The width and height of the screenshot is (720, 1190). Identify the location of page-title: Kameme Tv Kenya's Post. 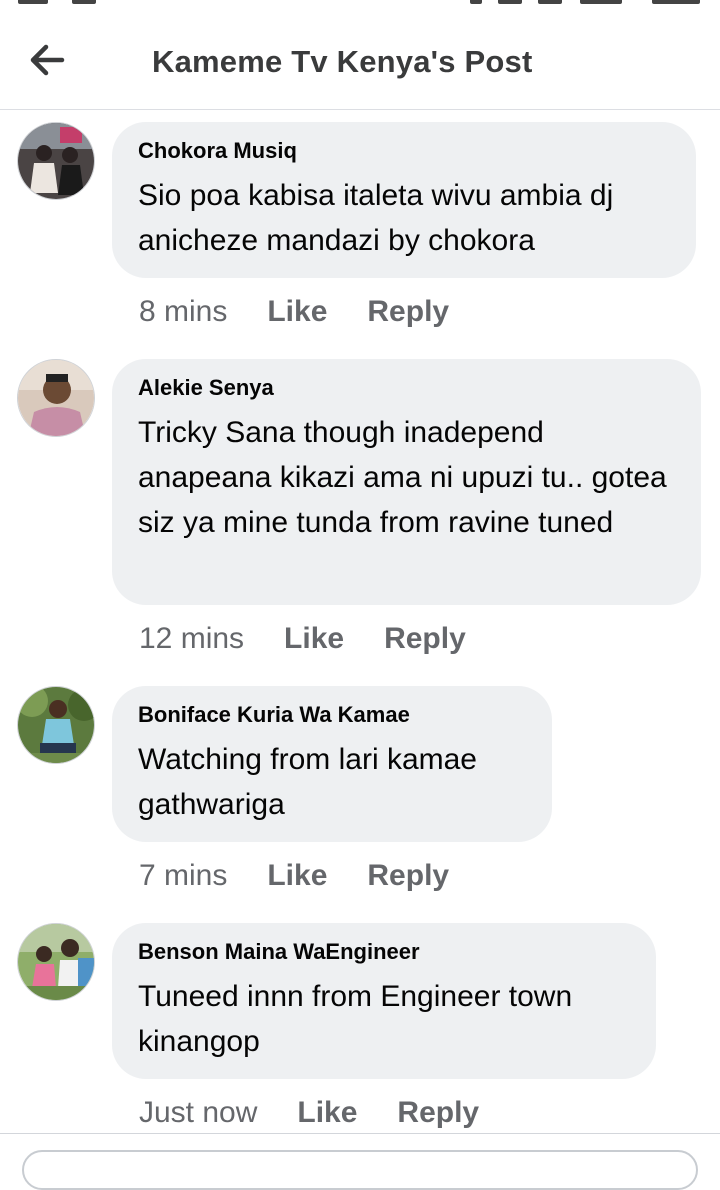
(342, 61).